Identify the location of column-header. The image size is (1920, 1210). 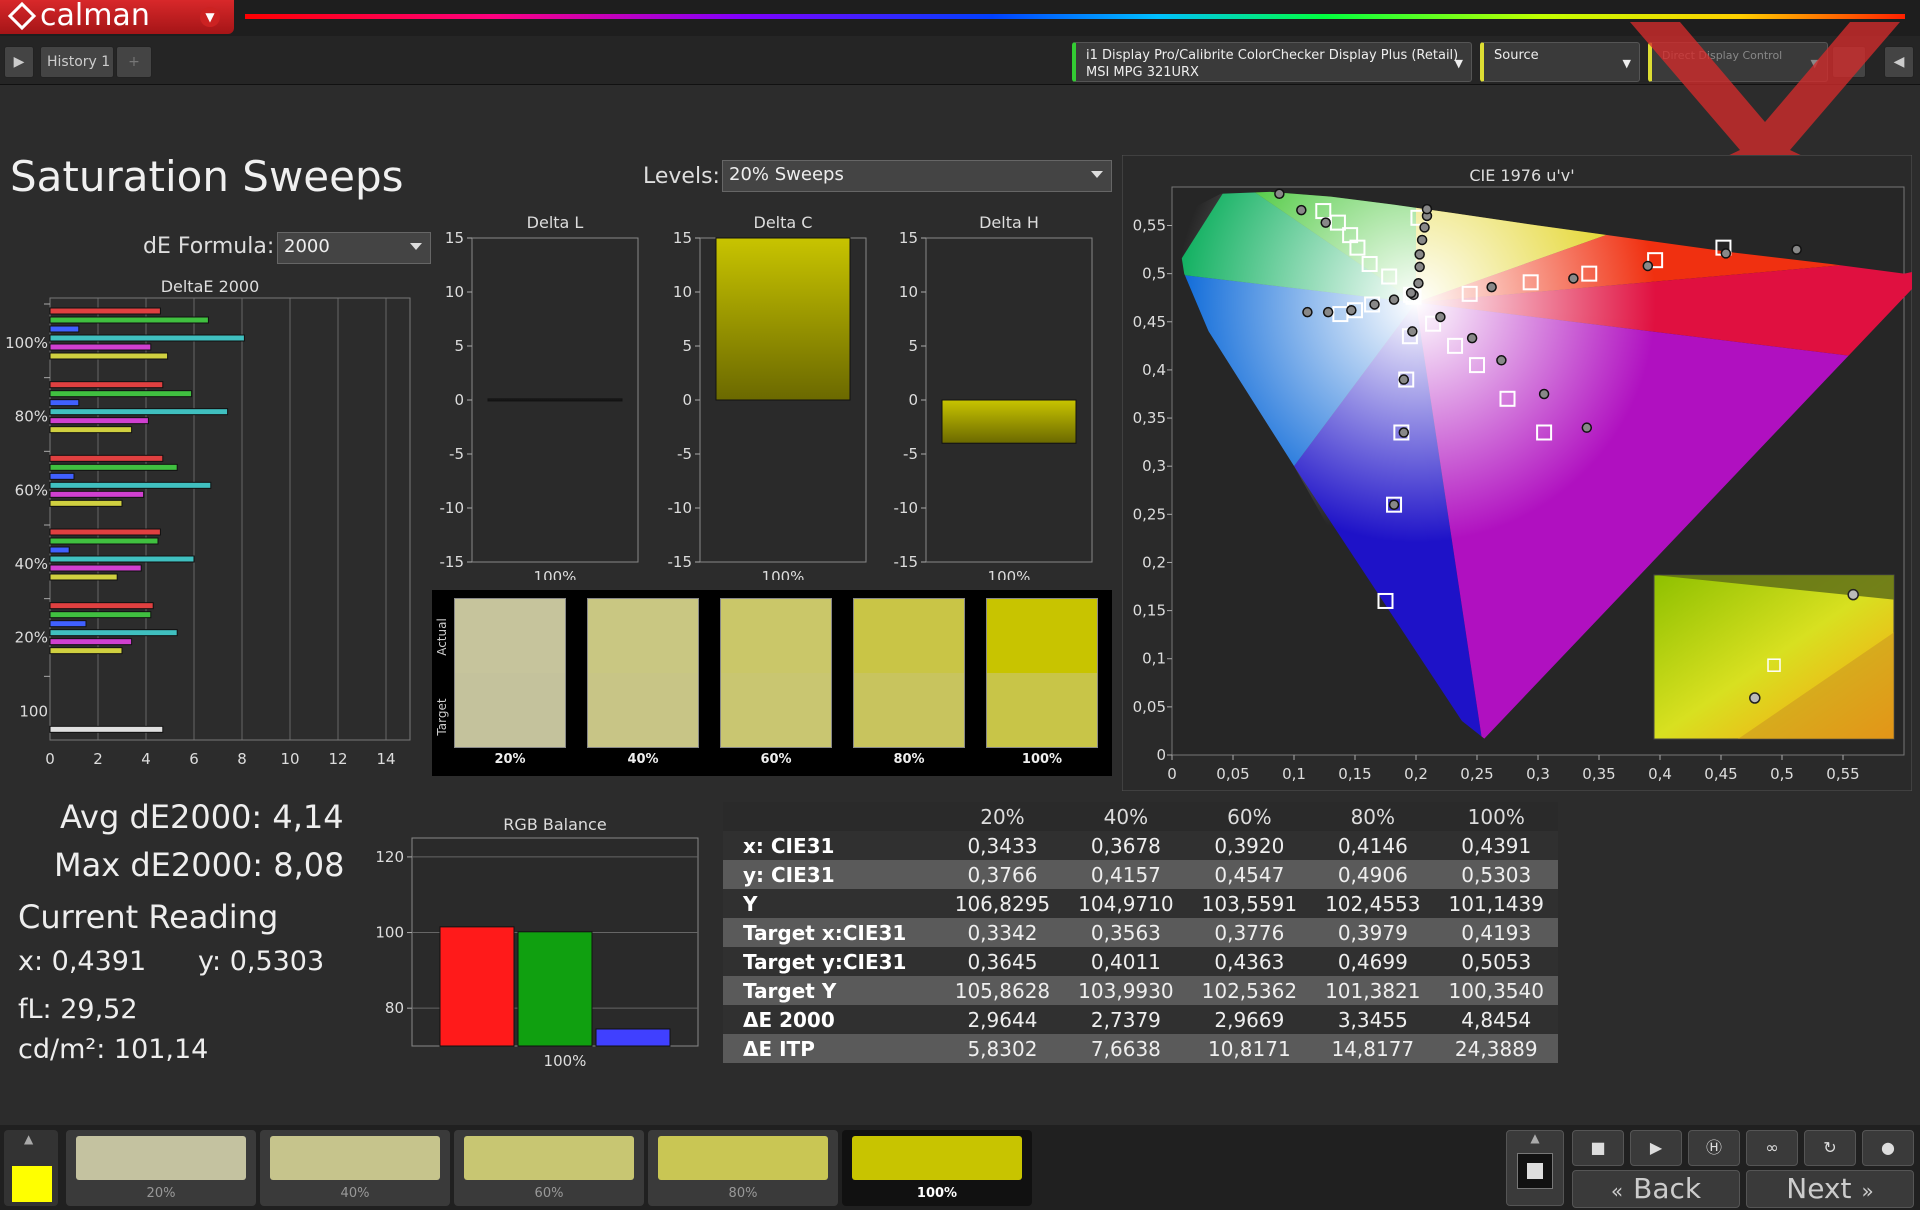
(832, 816).